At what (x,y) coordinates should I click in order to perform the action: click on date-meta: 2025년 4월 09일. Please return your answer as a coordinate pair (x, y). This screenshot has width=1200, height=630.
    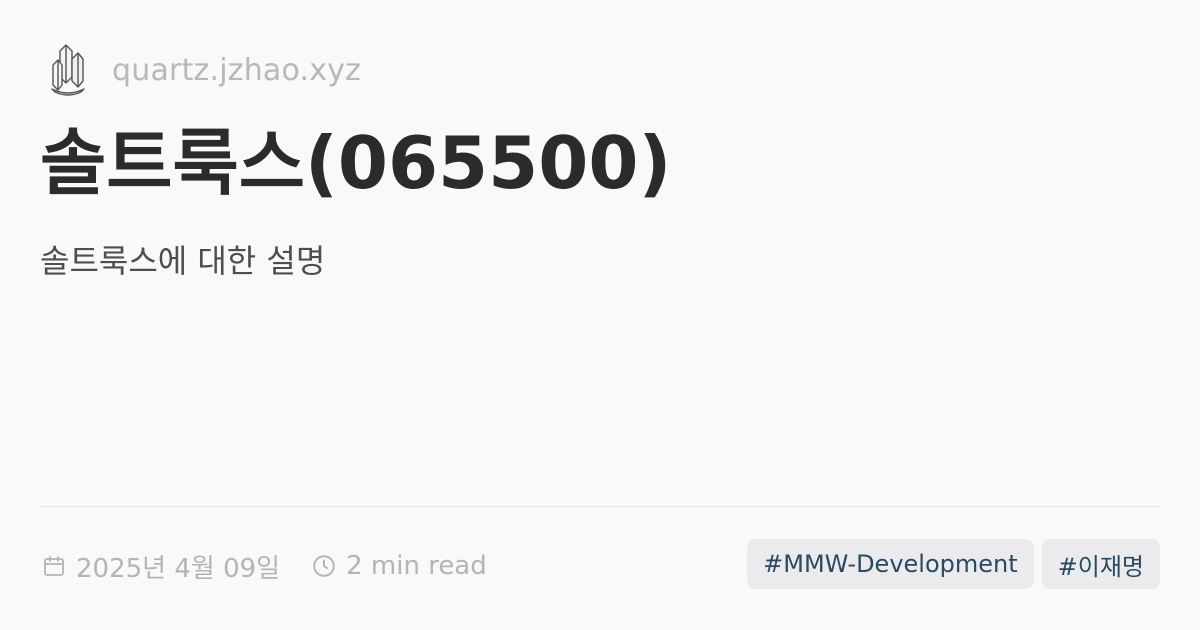
    Looking at the image, I should click on (160, 566).